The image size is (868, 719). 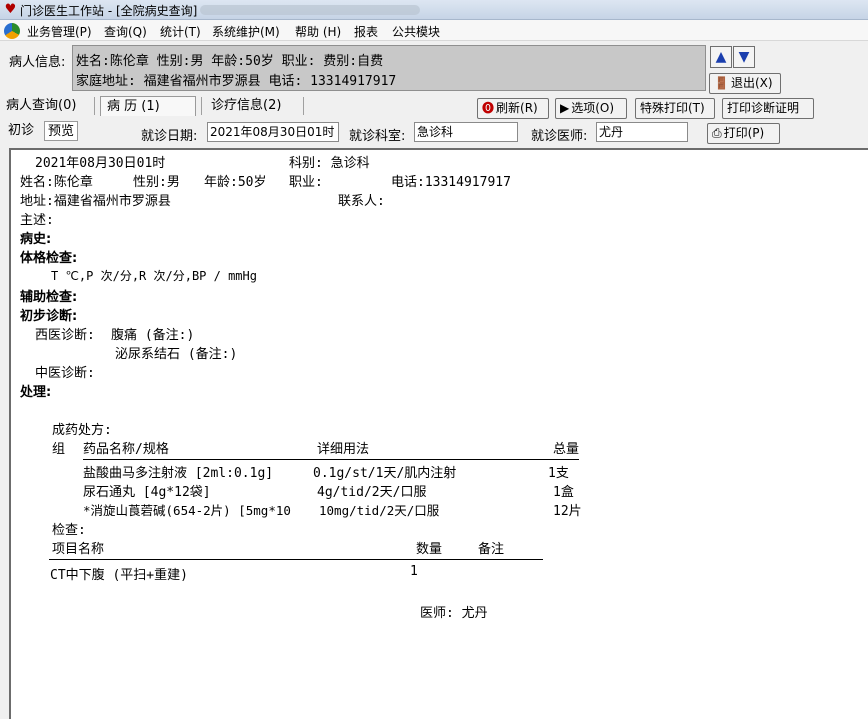 I want to click on visit-dept-field: 急诊科, so click(x=466, y=132).